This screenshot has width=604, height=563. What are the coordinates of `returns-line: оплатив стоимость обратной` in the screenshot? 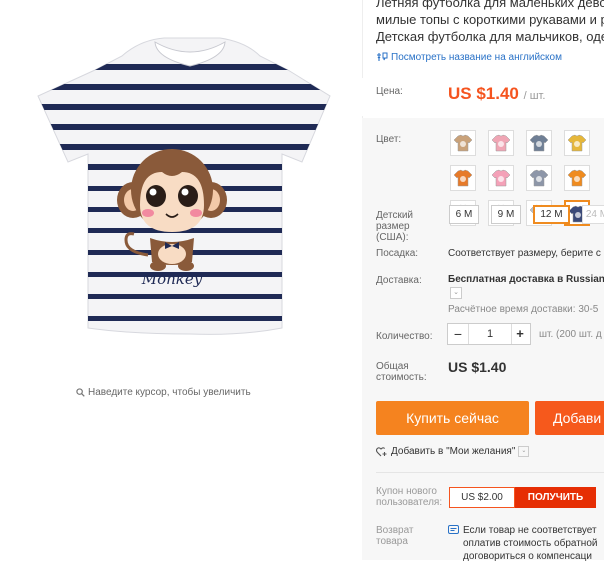 It's located at (530, 543).